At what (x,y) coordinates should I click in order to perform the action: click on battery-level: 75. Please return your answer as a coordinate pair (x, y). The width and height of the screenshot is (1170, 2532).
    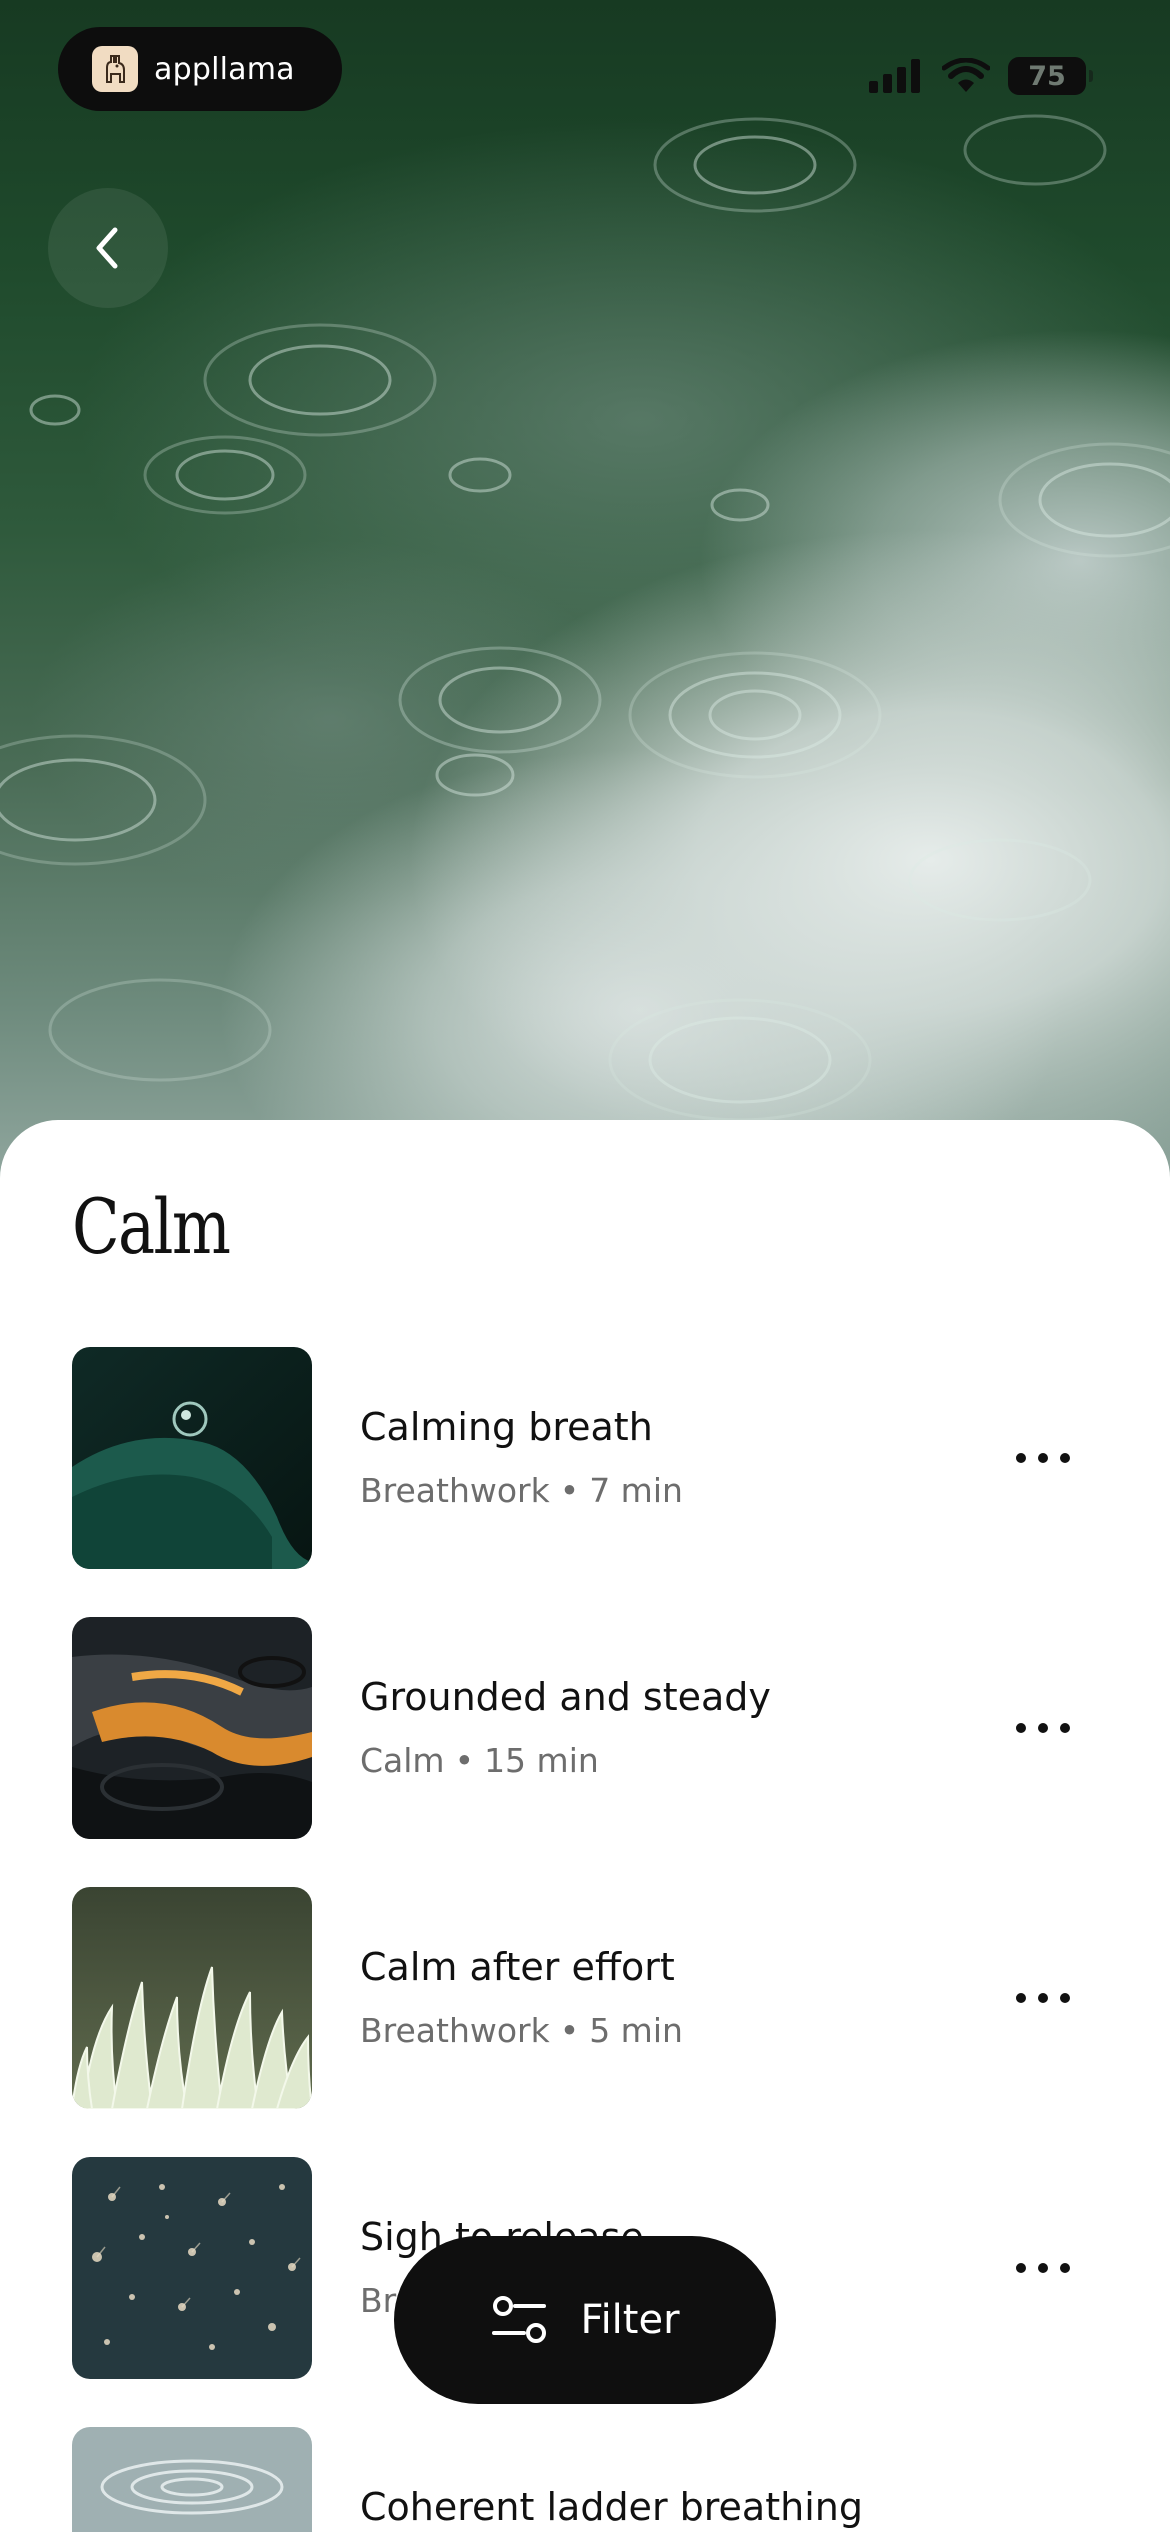
    Looking at the image, I should click on (1047, 76).